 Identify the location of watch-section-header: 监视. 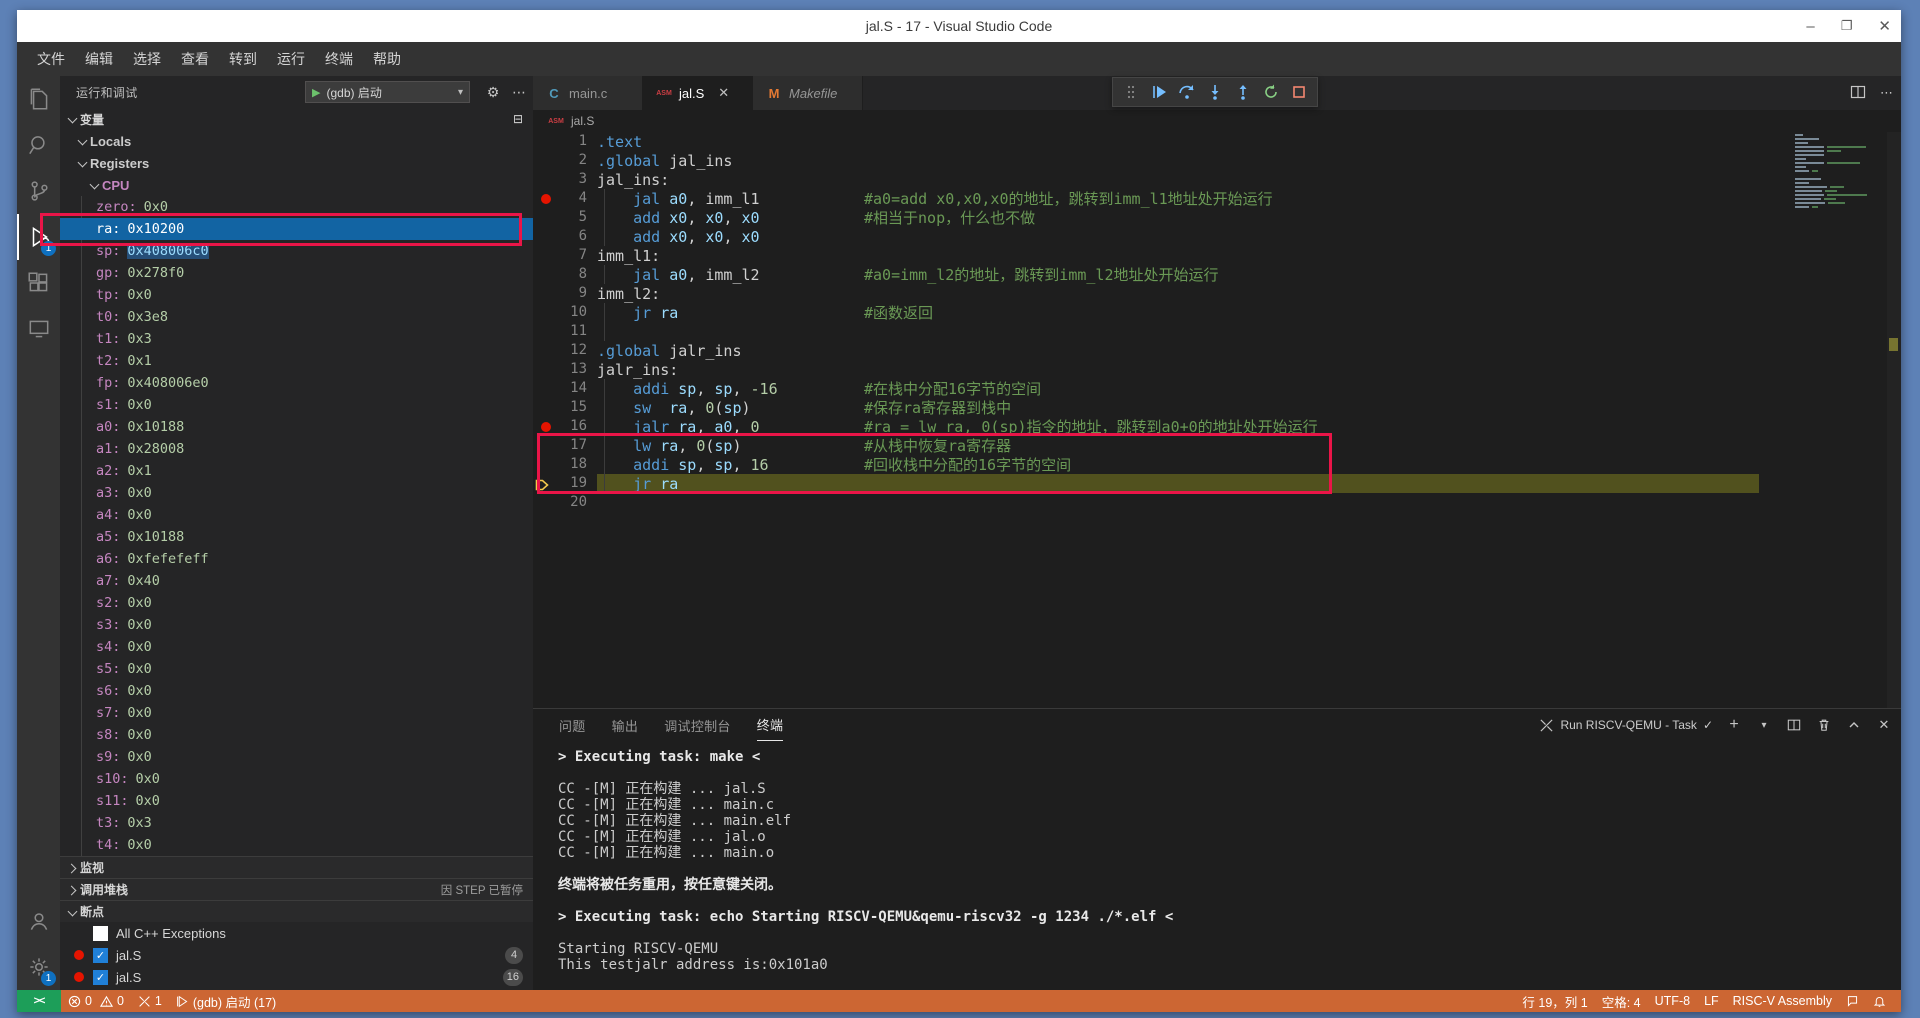
(296, 867).